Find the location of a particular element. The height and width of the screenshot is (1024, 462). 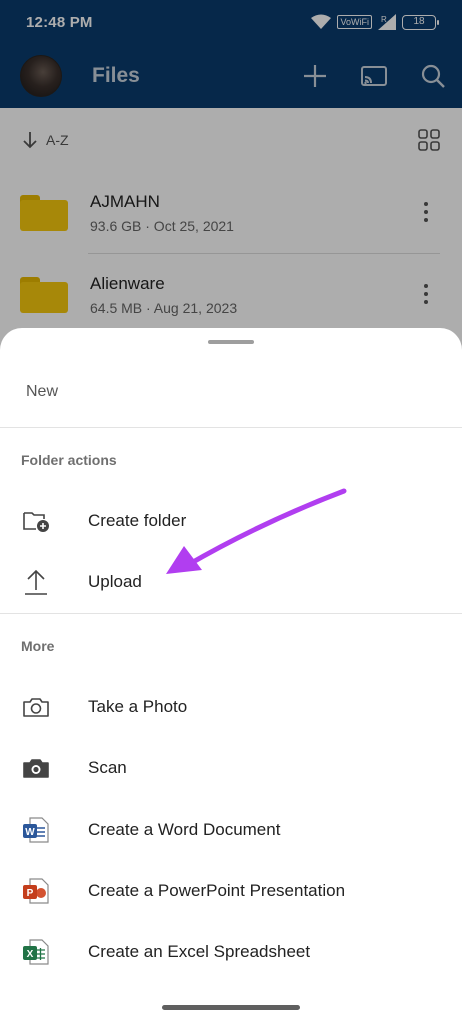

camera-outline-icon is located at coordinates (36, 707).